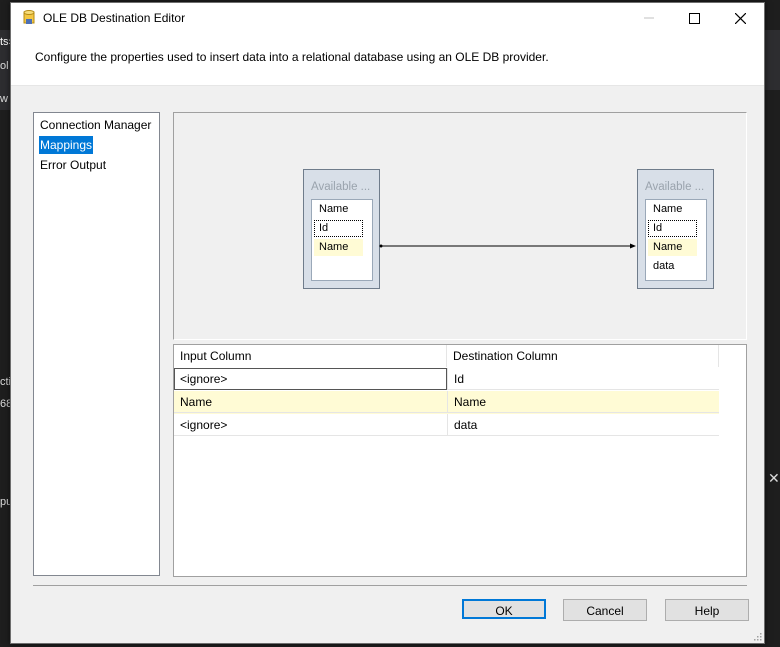 The width and height of the screenshot is (780, 647). What do you see at coordinates (583, 356) in the screenshot?
I see `column-header-destination: Destination Column` at bounding box center [583, 356].